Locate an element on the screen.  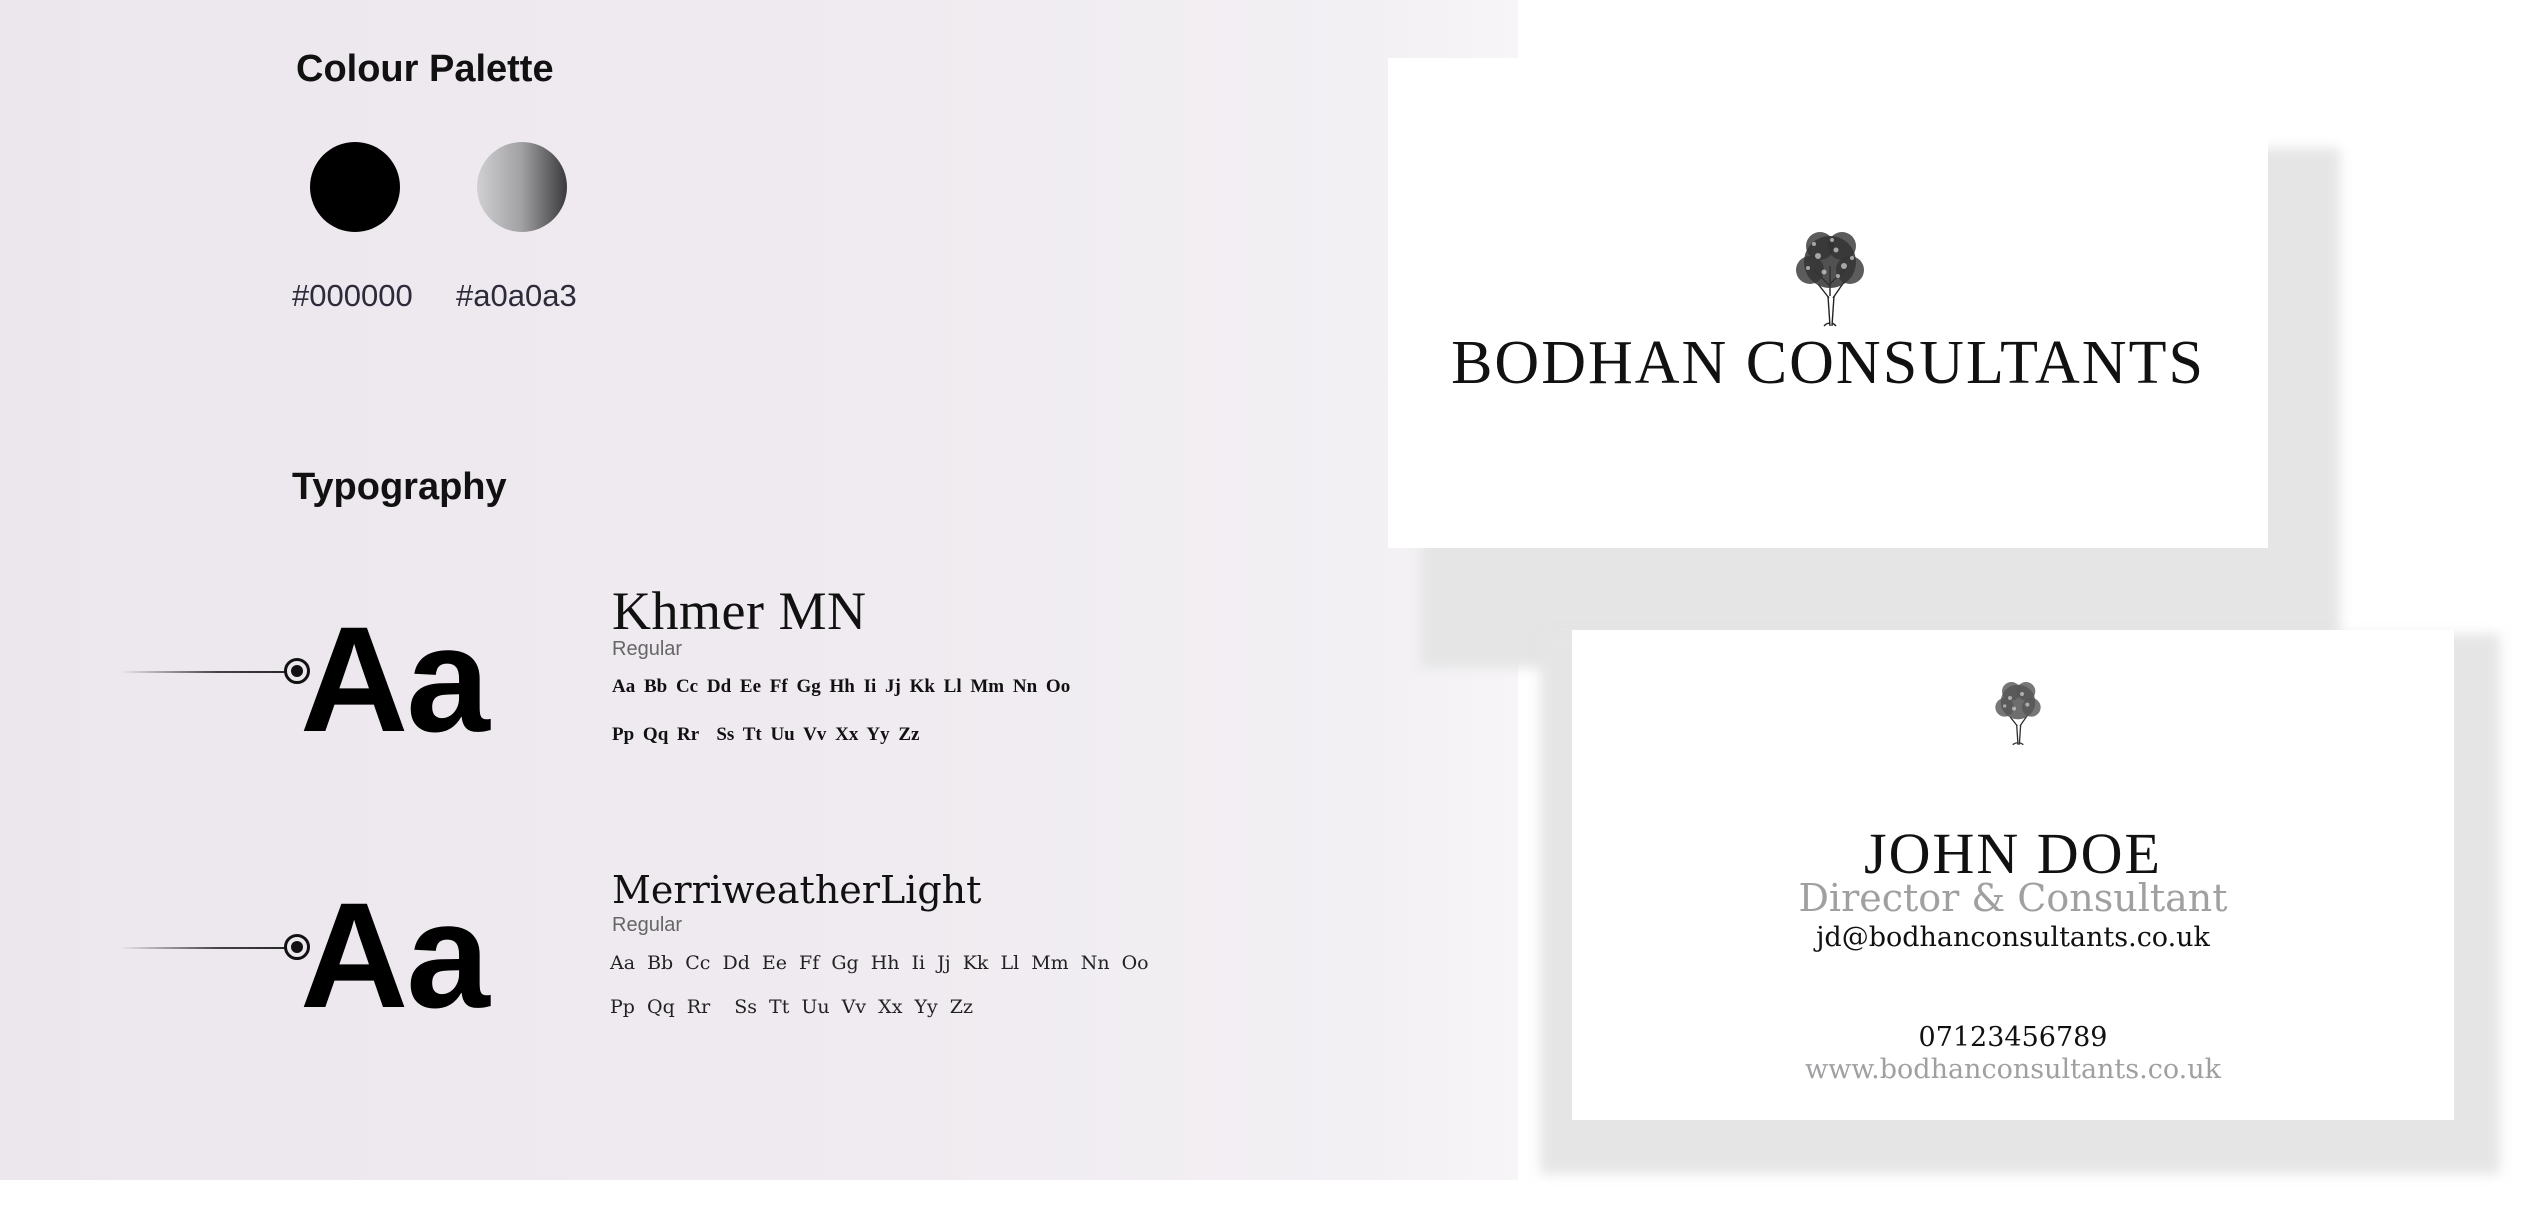
typography-heading: Typography is located at coordinates (399, 487).